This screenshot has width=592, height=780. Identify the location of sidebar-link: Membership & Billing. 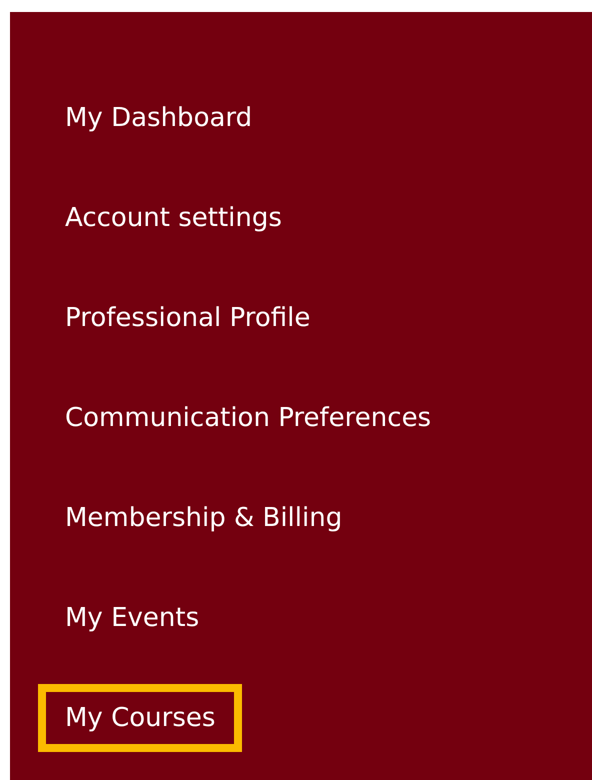
(204, 518).